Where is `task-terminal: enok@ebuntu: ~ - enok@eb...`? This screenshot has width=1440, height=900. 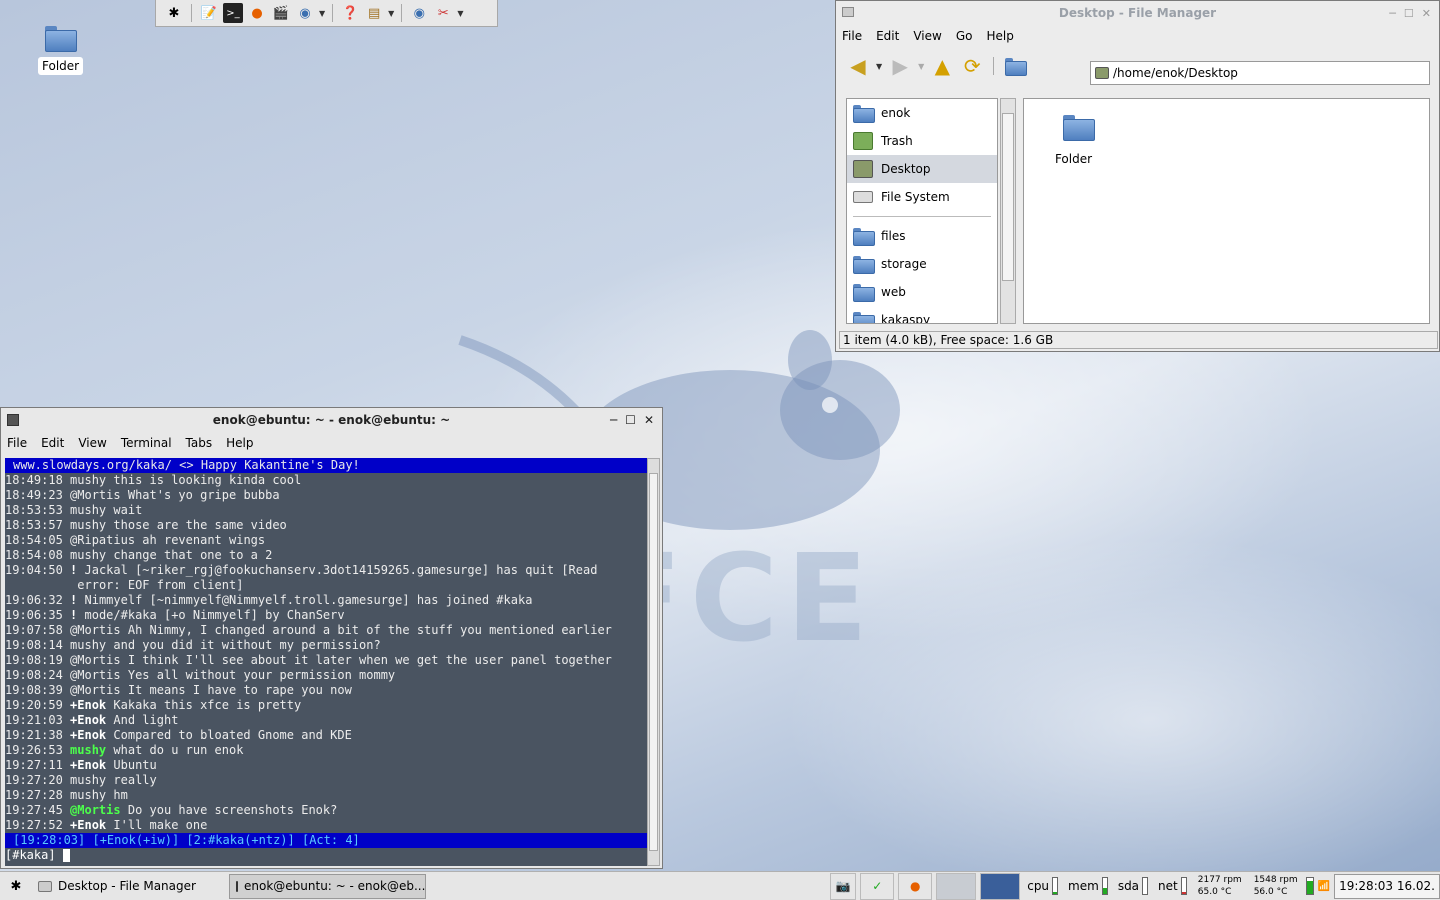
task-terminal: enok@ebuntu: ~ - enok@eb... is located at coordinates (327, 886).